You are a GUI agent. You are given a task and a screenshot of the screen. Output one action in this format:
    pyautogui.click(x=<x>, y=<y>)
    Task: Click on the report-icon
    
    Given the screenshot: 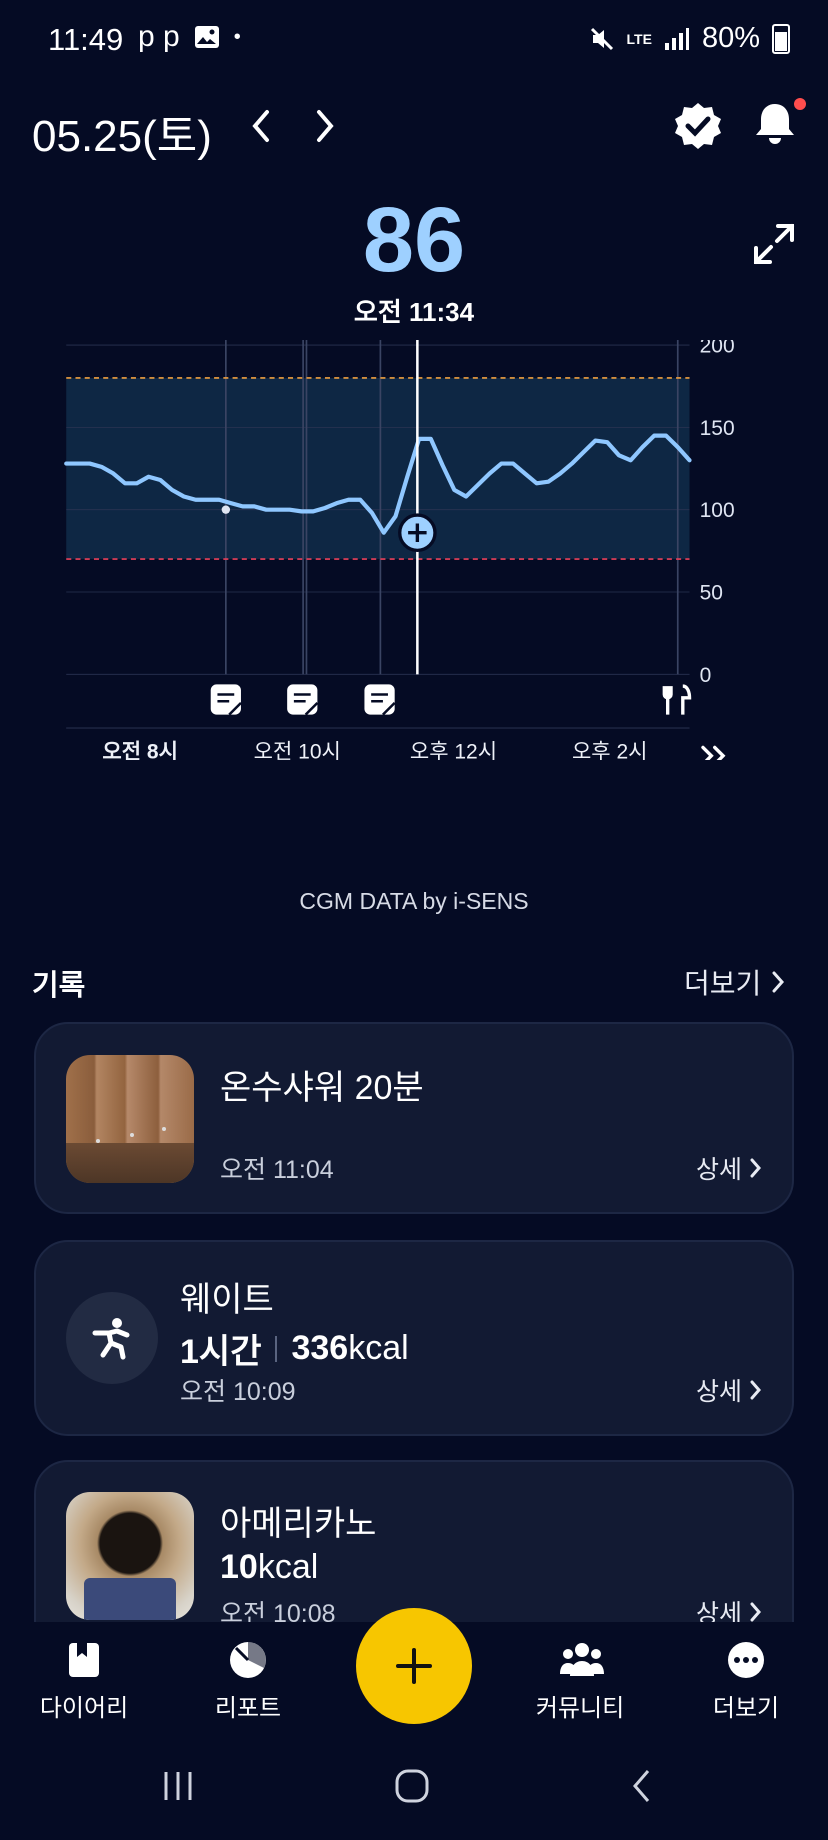 What is the action you would take?
    pyautogui.click(x=248, y=1660)
    